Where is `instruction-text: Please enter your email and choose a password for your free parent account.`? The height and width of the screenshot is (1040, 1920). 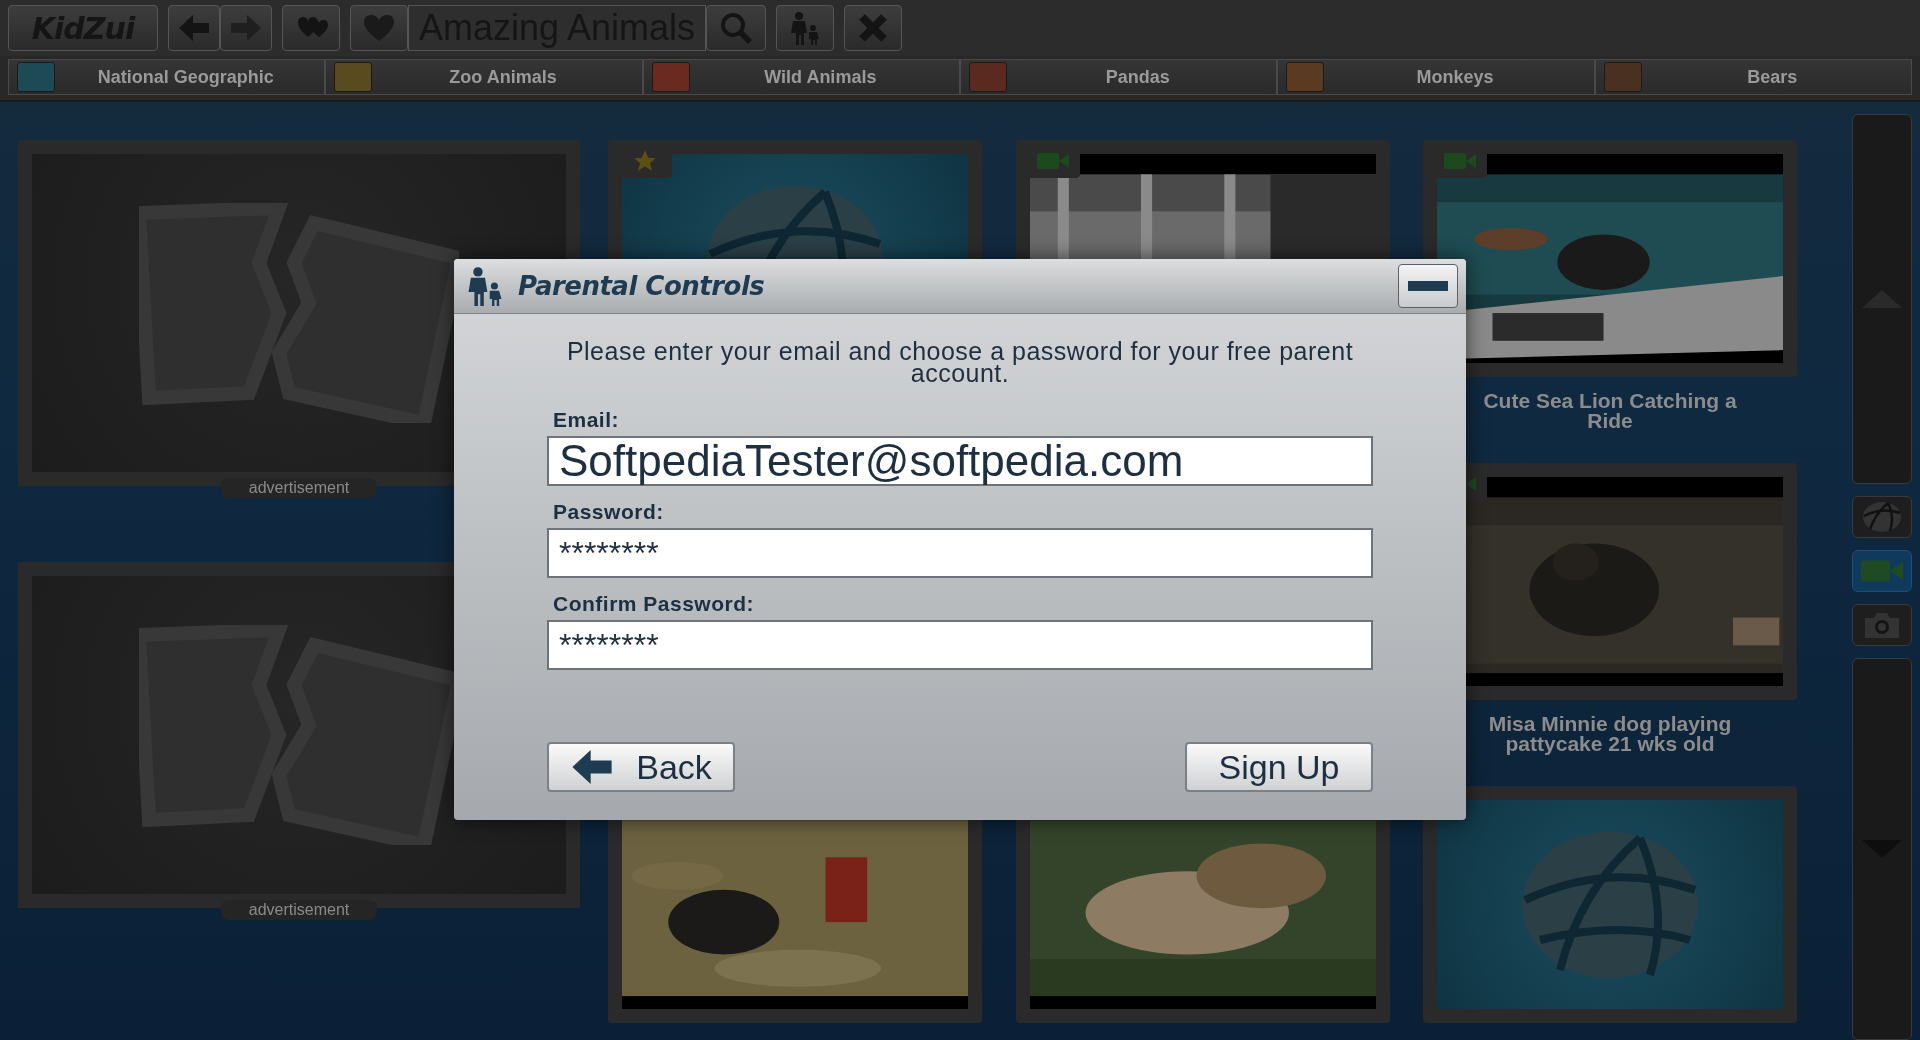 instruction-text: Please enter your email and choose a password for your free parent account. is located at coordinates (960, 362).